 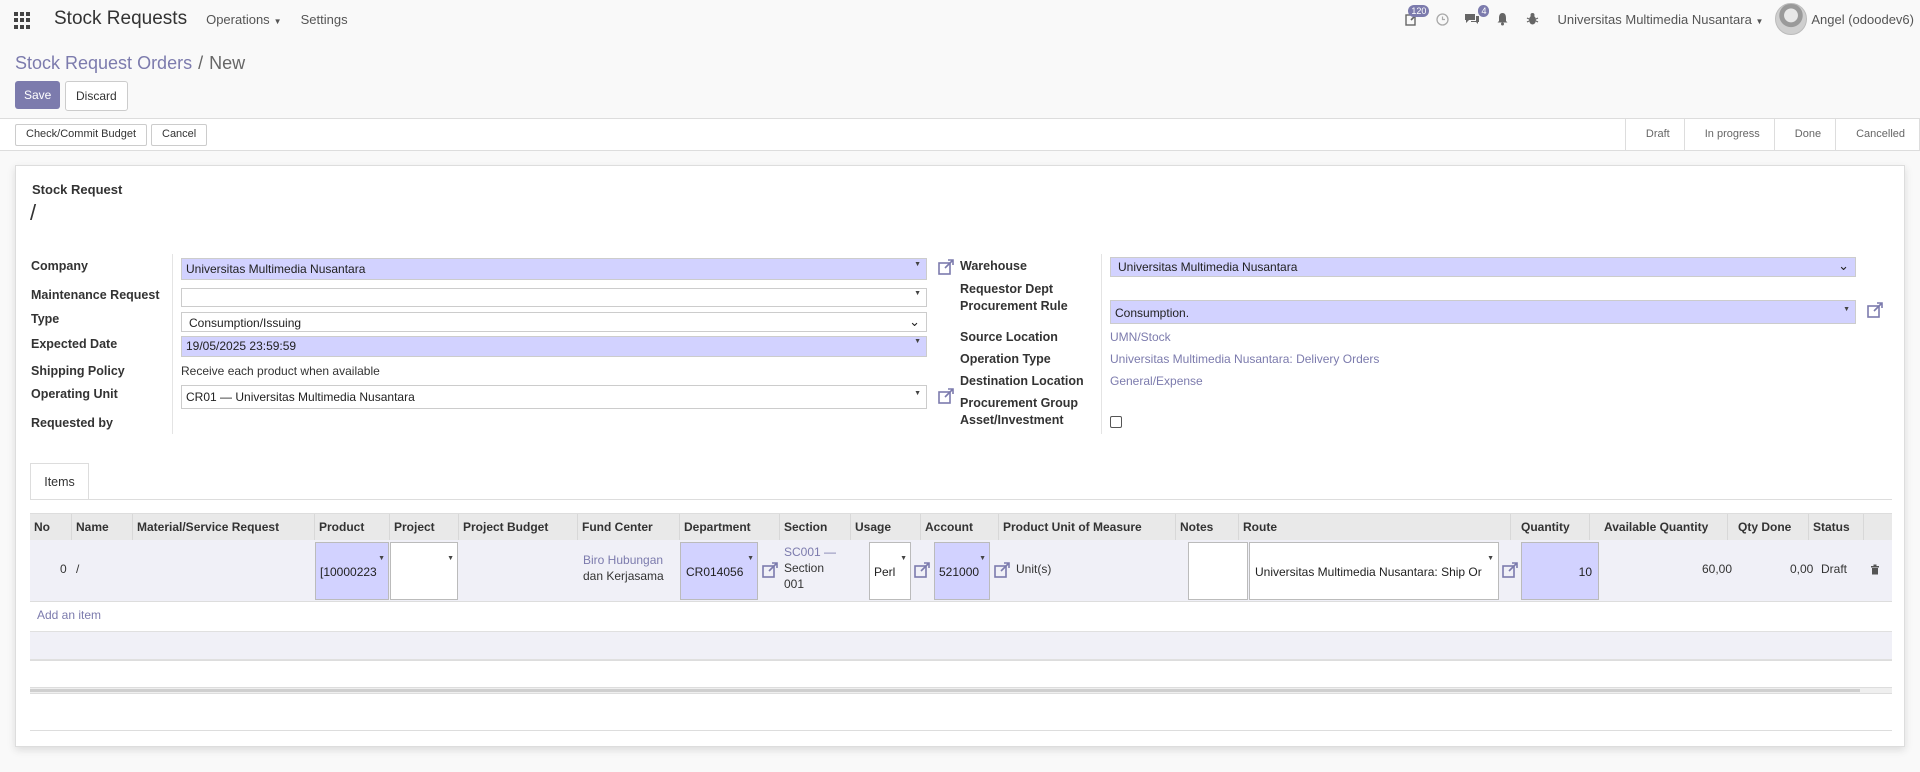 What do you see at coordinates (1140, 337) in the screenshot?
I see `source-location-link: UMN/Stock` at bounding box center [1140, 337].